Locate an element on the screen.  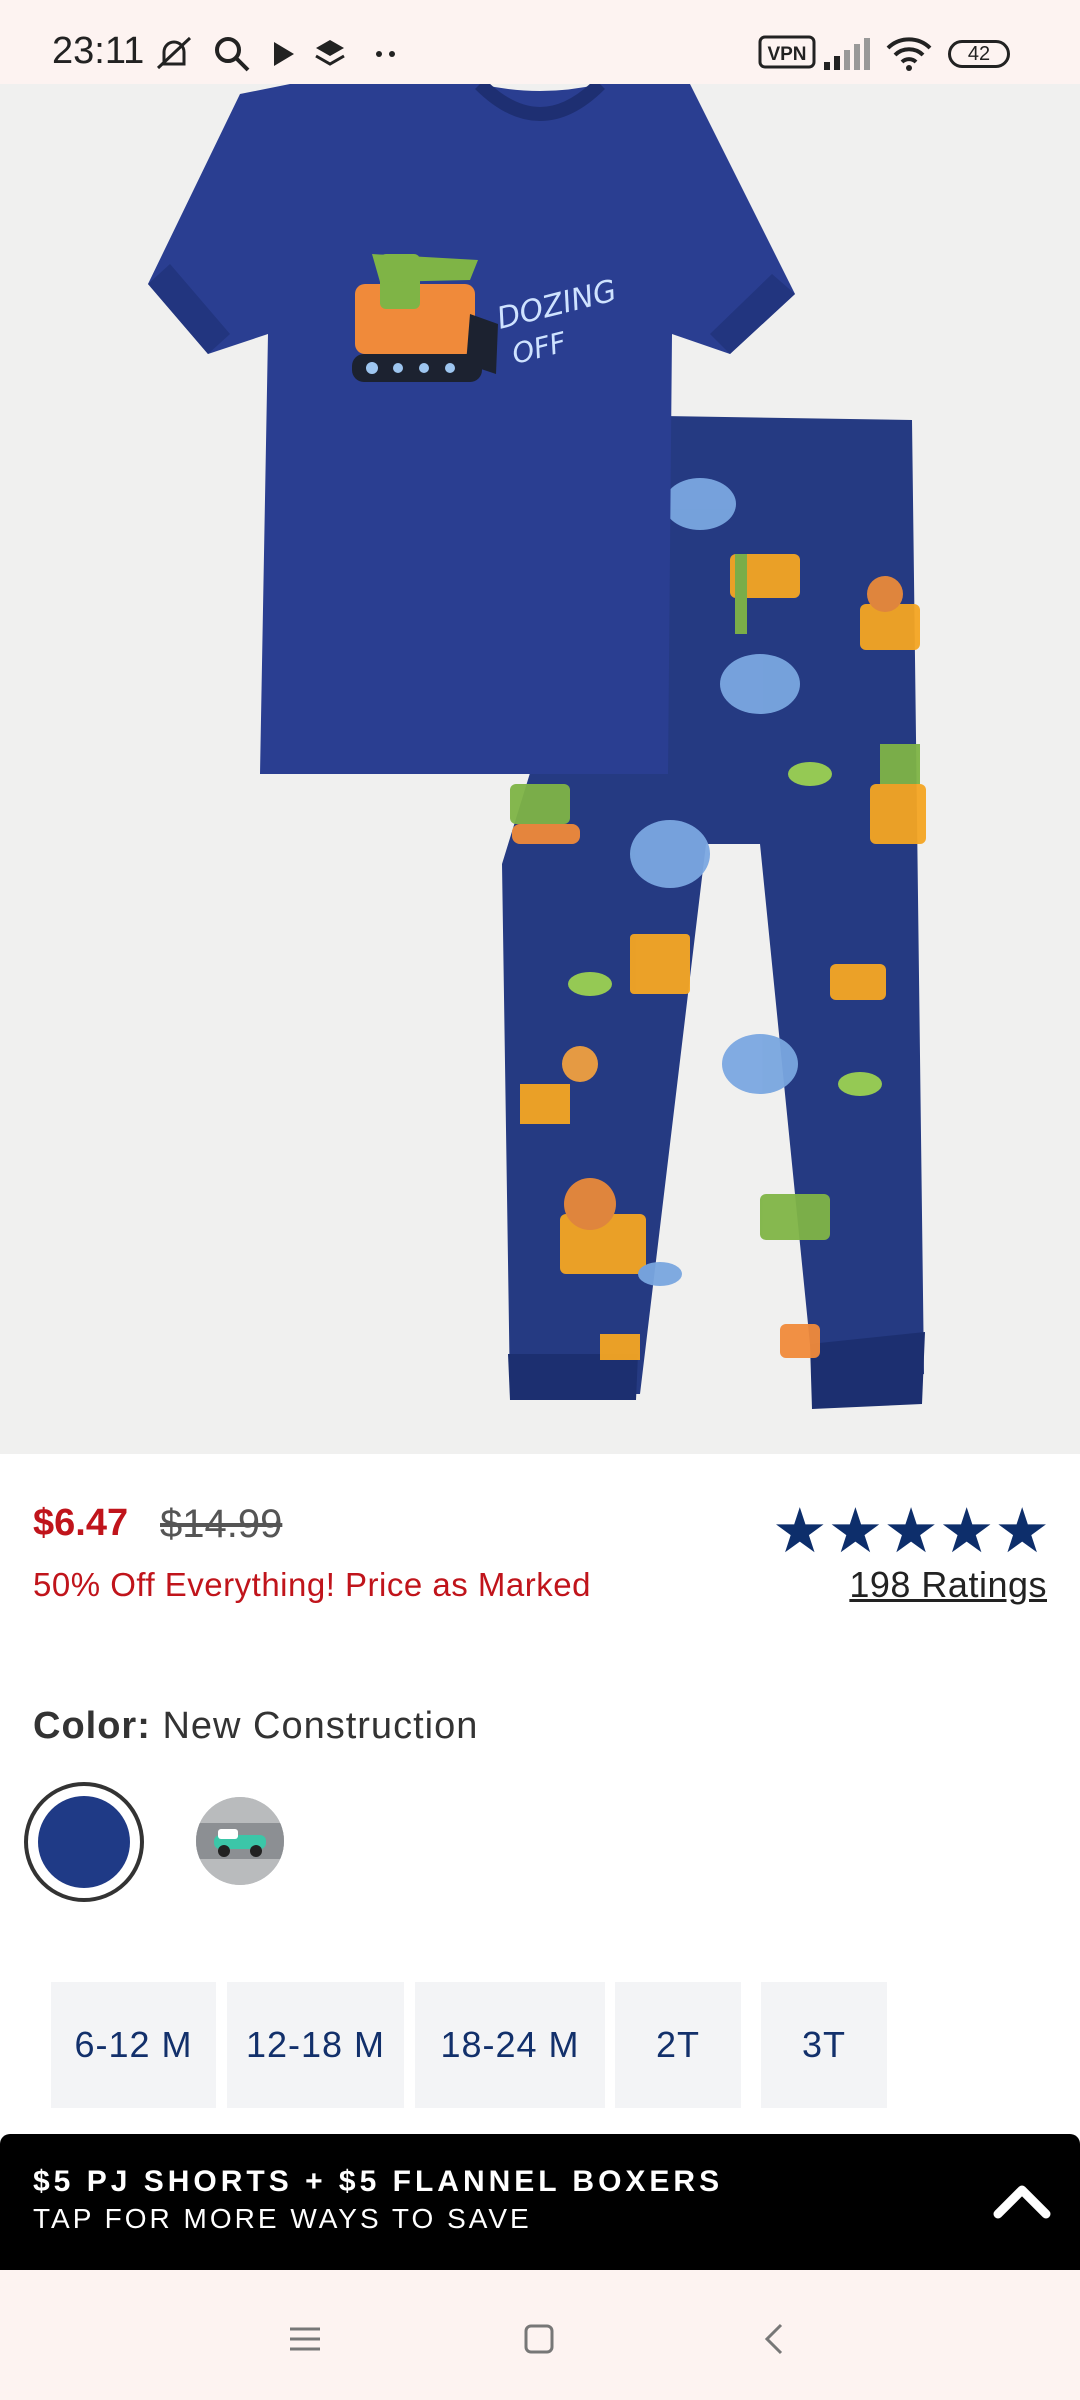
star-rating: ★★★★★ is located at coordinates (911, 1530).